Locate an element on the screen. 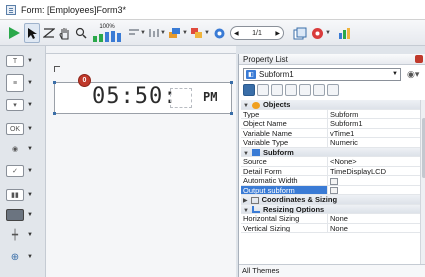 This screenshot has height=277, width=425. combo-tool: ▾ ▼ is located at coordinates (19, 105).